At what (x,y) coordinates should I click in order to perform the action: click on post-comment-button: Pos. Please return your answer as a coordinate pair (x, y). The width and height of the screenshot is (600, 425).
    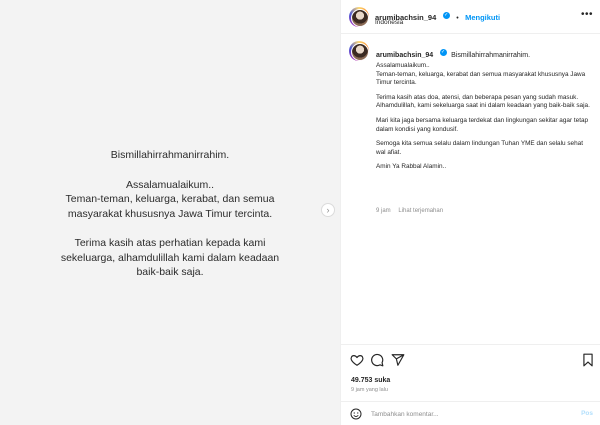
    Looking at the image, I should click on (587, 413).